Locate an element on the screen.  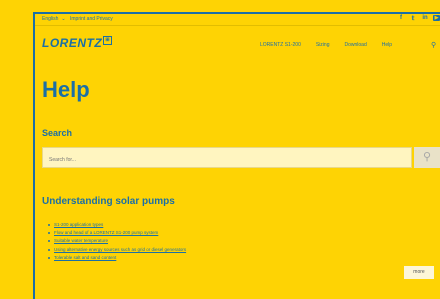
list-item: S1-200 application types is located at coordinates (117, 225).